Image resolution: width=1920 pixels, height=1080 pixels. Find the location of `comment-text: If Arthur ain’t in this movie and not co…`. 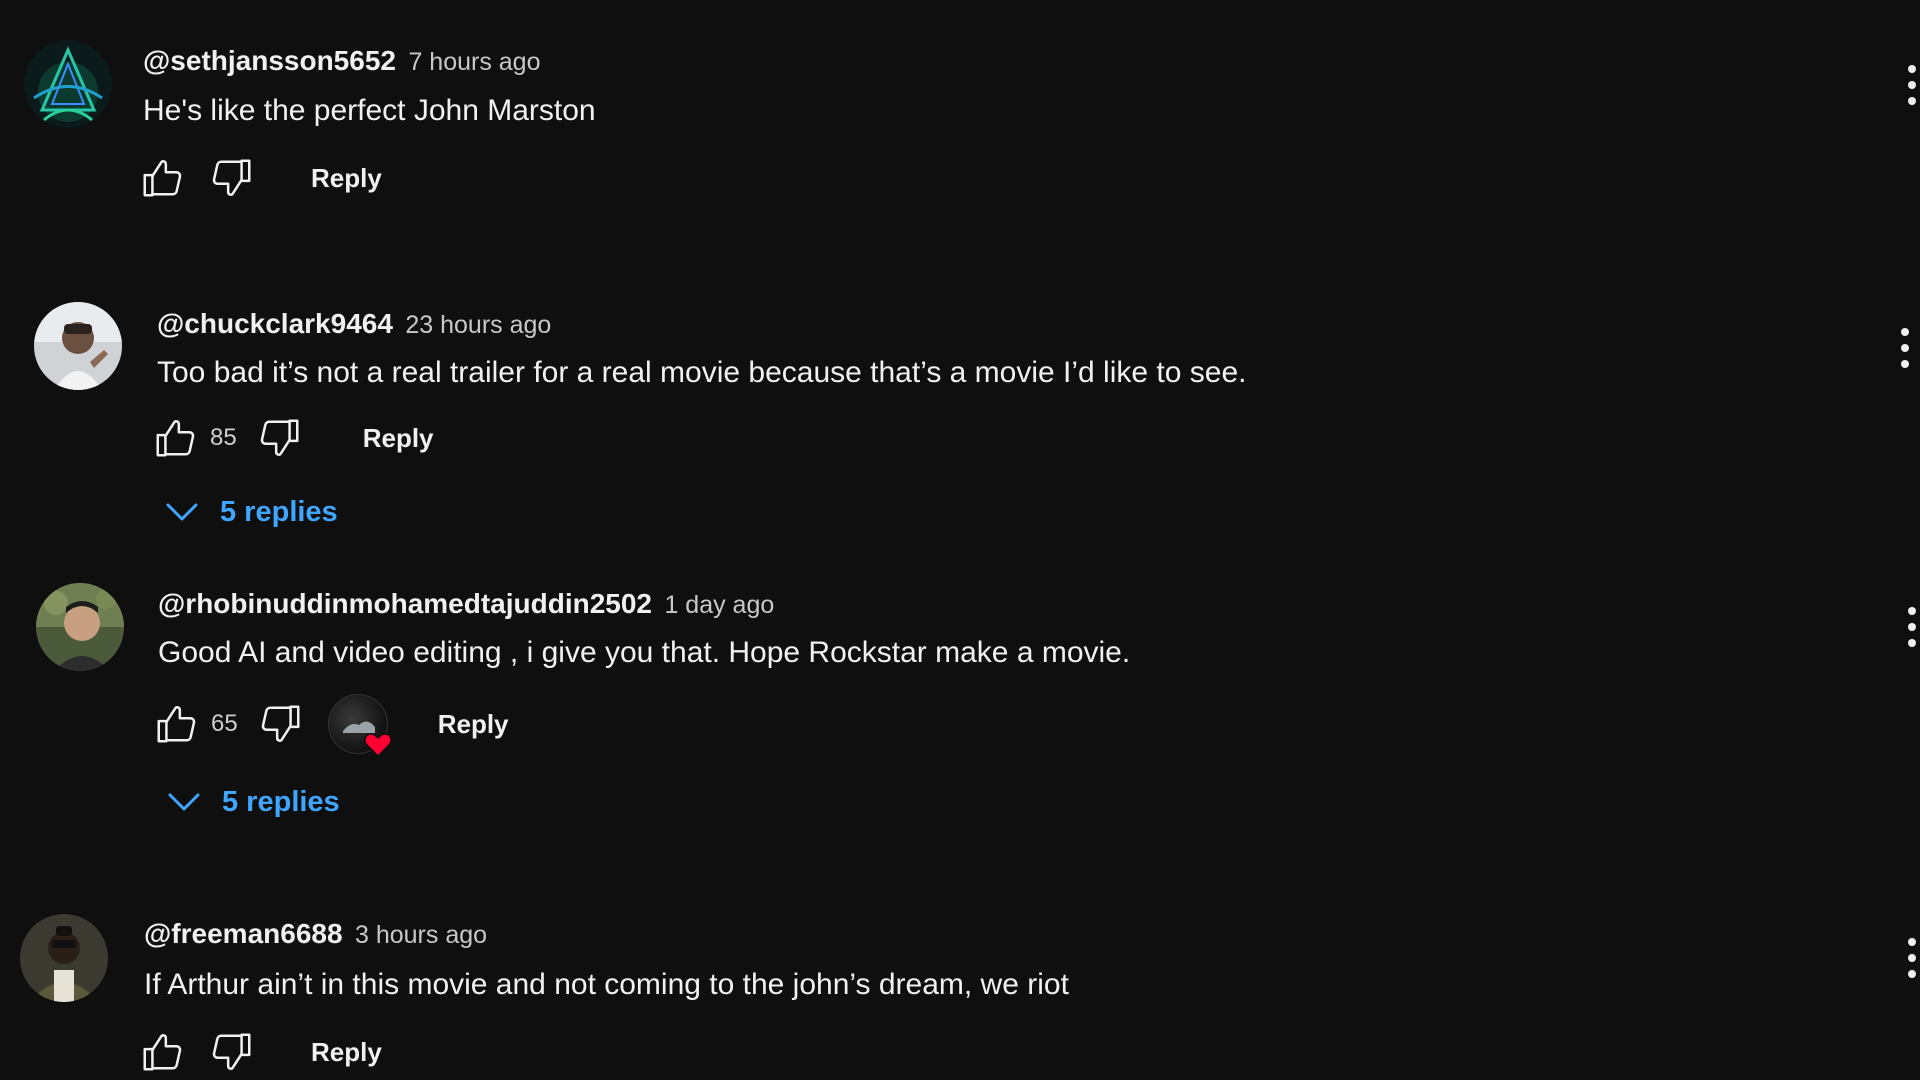

comment-text: If Arthur ain’t in this movie and not co… is located at coordinates (606, 984).